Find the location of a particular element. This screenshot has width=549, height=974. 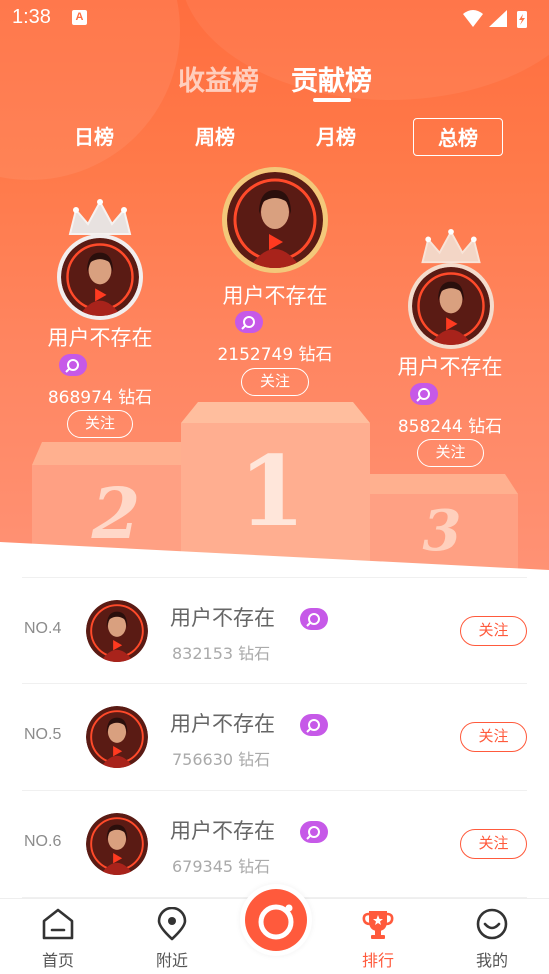

third-place-diamonds: 858244 钻石 is located at coordinates (450, 427).